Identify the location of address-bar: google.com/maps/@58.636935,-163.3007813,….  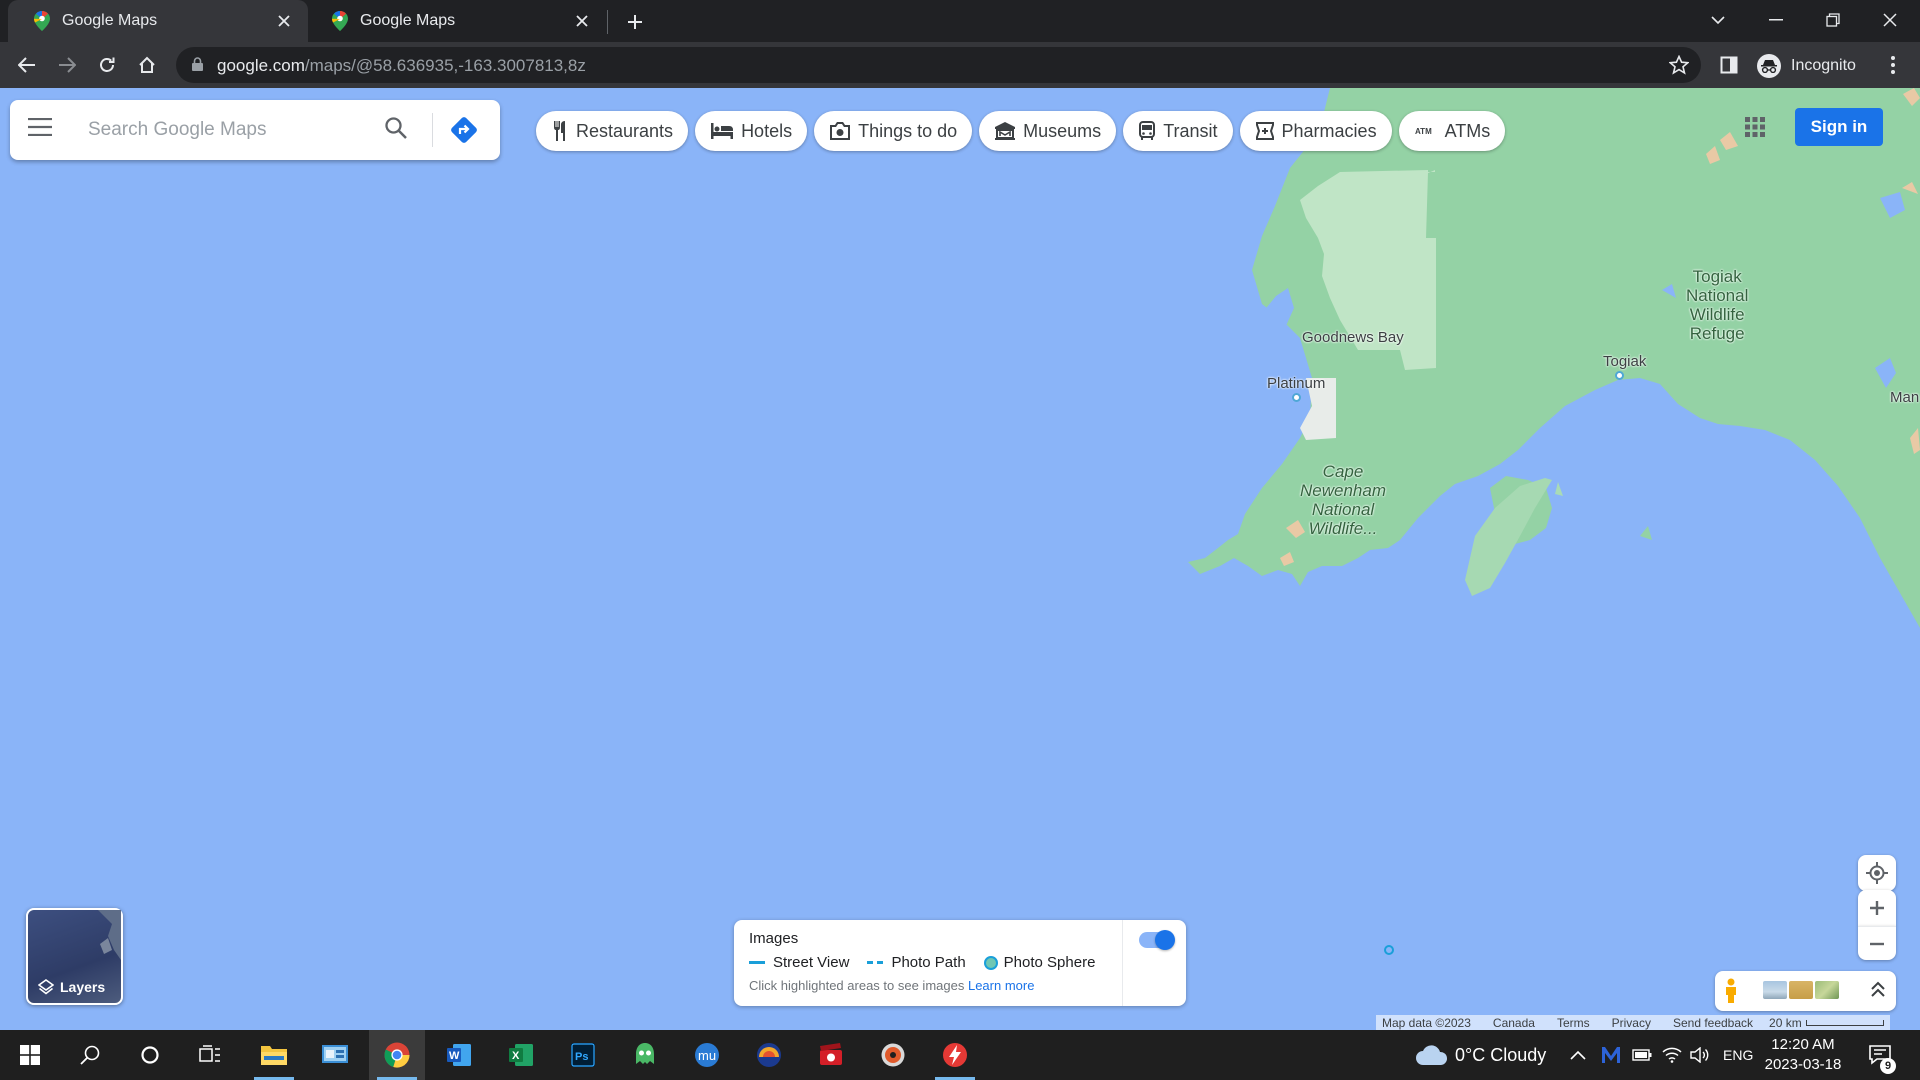
(938, 65).